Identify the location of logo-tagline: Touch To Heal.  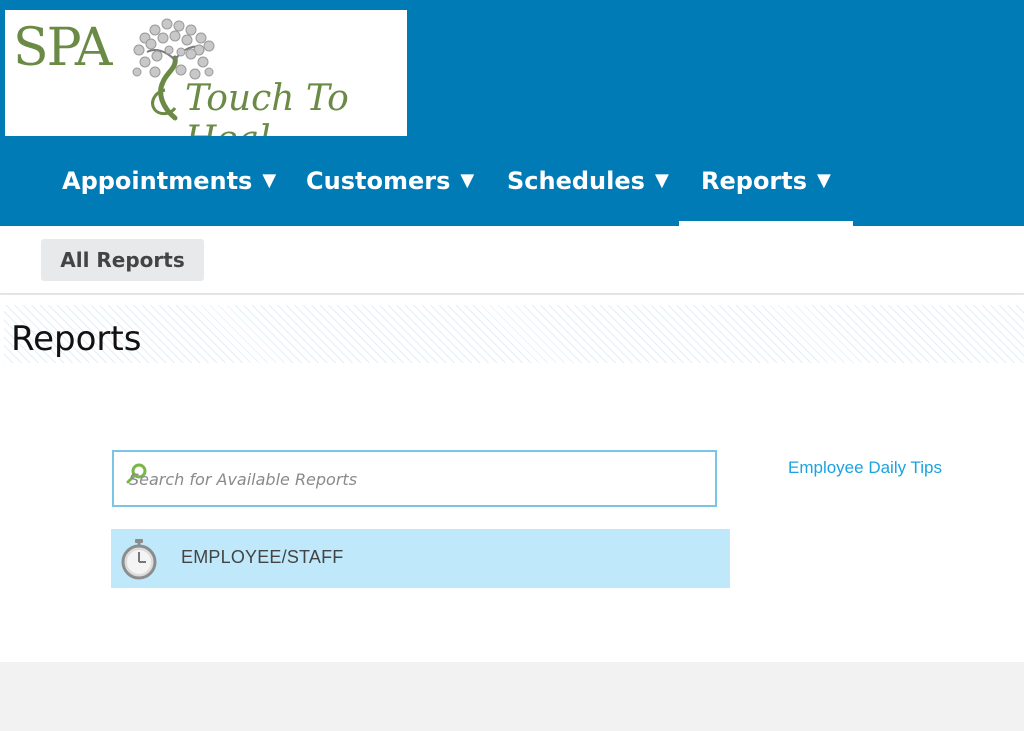
(267, 107).